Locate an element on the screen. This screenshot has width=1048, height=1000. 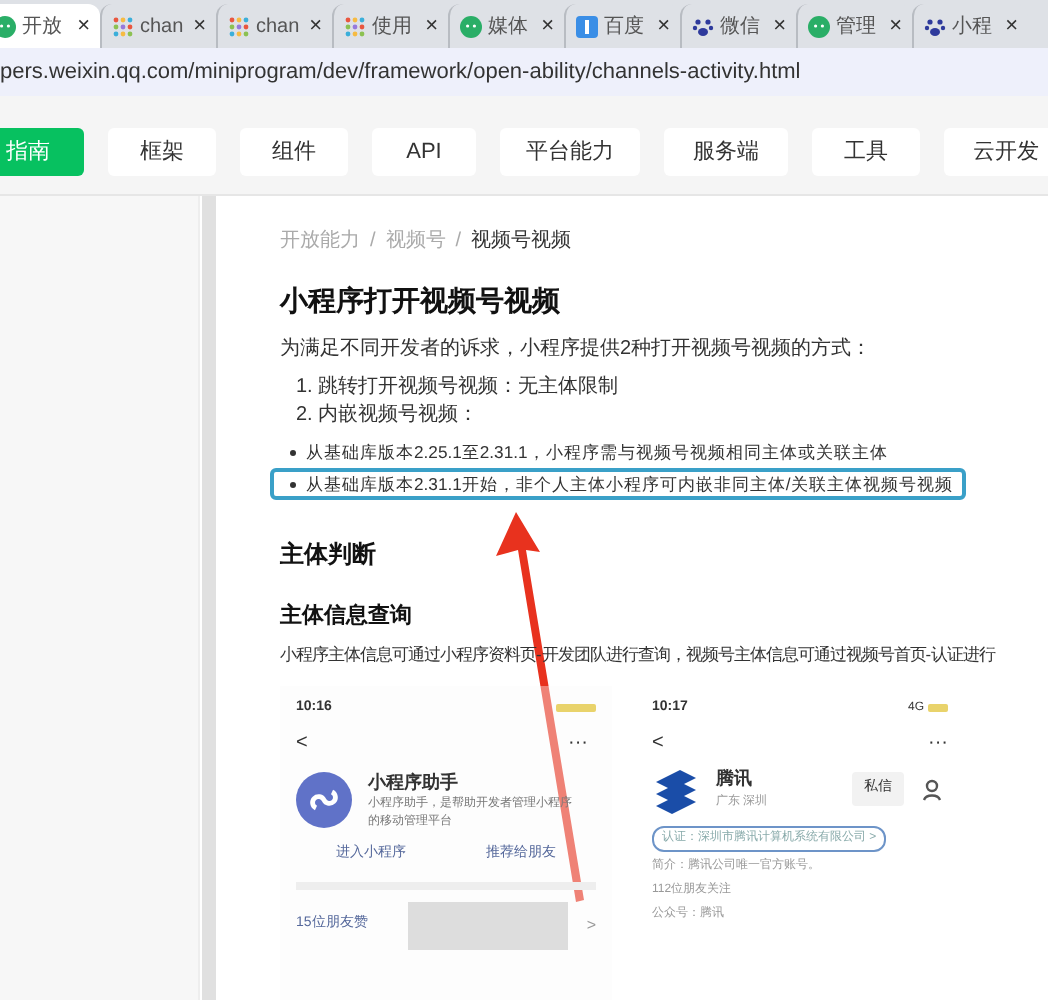
tab-label: 开放 is located at coordinates (42, 27).